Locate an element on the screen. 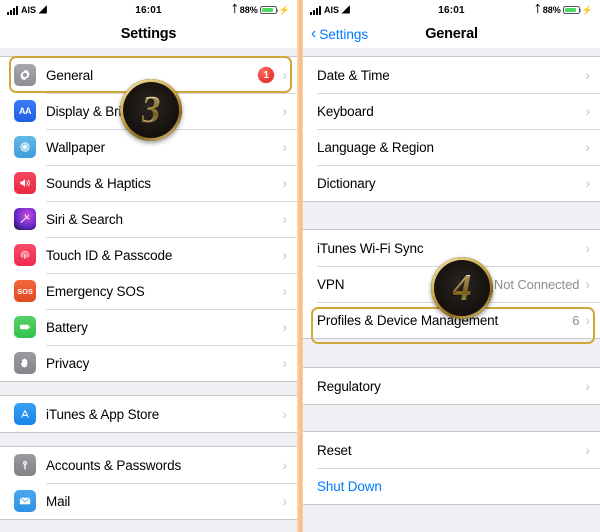 The width and height of the screenshot is (600, 532). step-badge-3: 3 is located at coordinates (151, 110).